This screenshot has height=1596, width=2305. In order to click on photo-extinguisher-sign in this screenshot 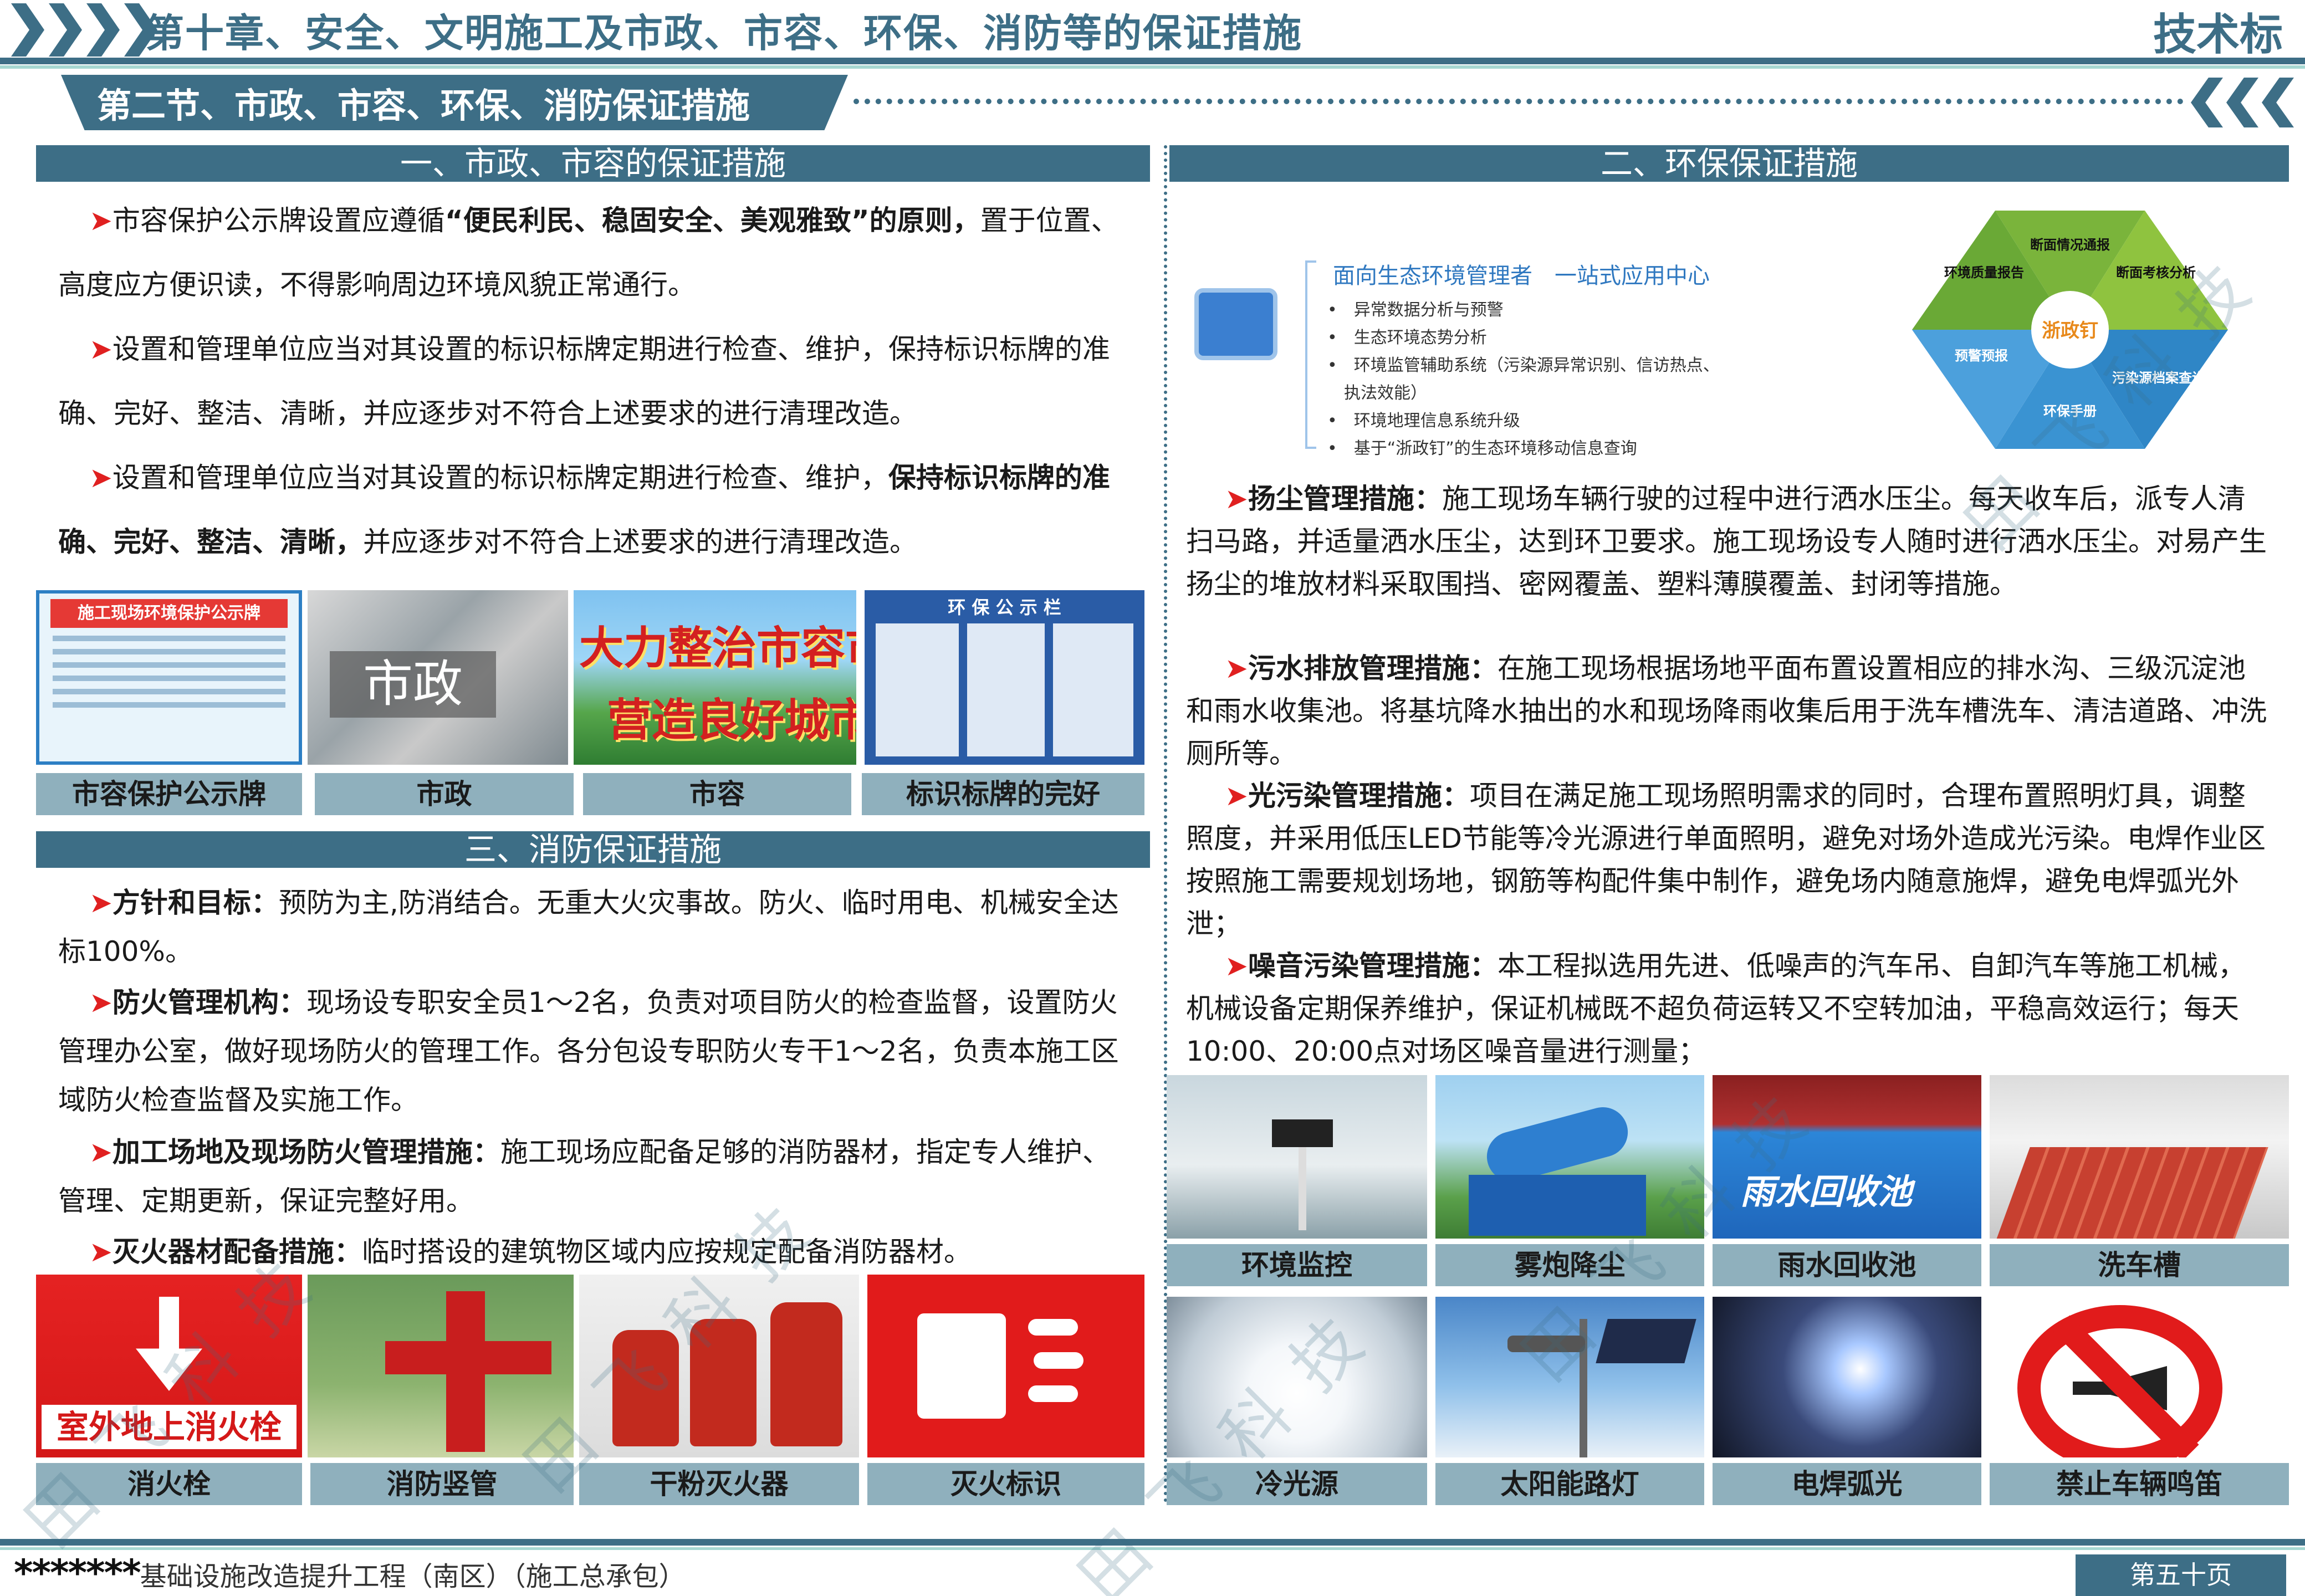, I will do `click(1005, 1366)`.